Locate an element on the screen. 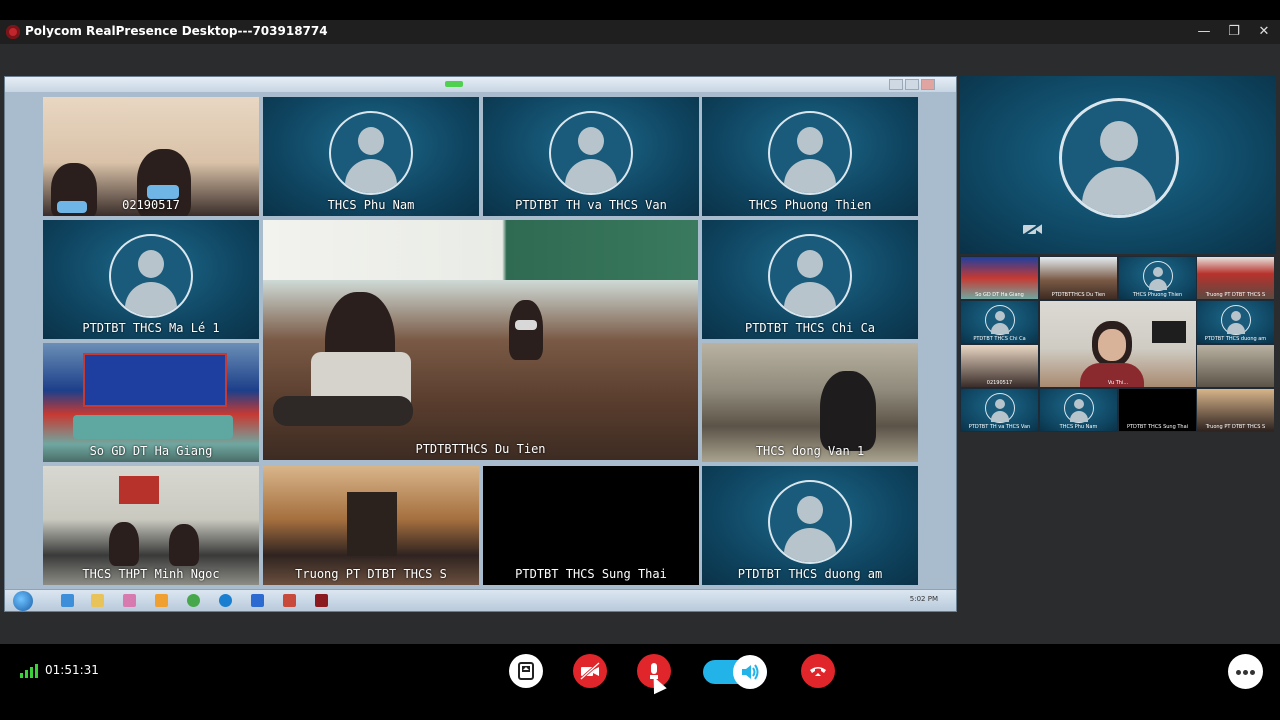 Image resolution: width=1280 pixels, height=720 pixels. window-title: Polycom RealPresence Desktop---703918774 is located at coordinates (176, 31).